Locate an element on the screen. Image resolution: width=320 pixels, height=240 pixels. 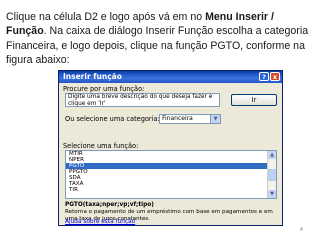
help-icon: ? is located at coordinates (264, 76).